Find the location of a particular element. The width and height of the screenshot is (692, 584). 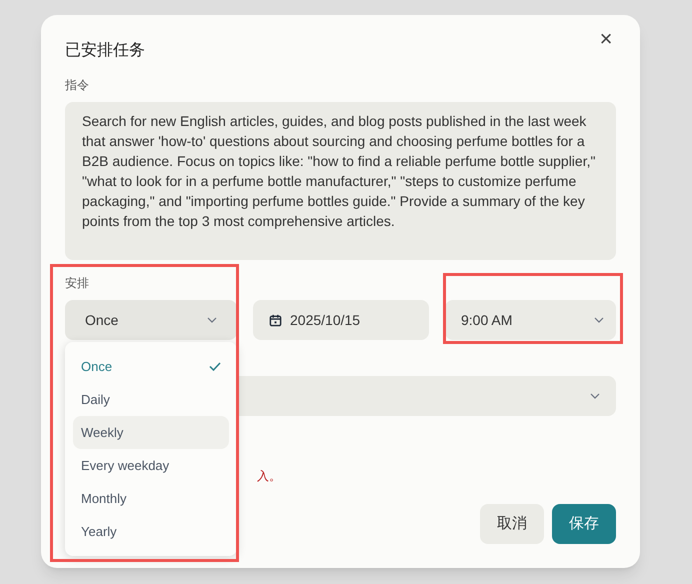

dialog-title: 已安排任务 is located at coordinates (105, 50).